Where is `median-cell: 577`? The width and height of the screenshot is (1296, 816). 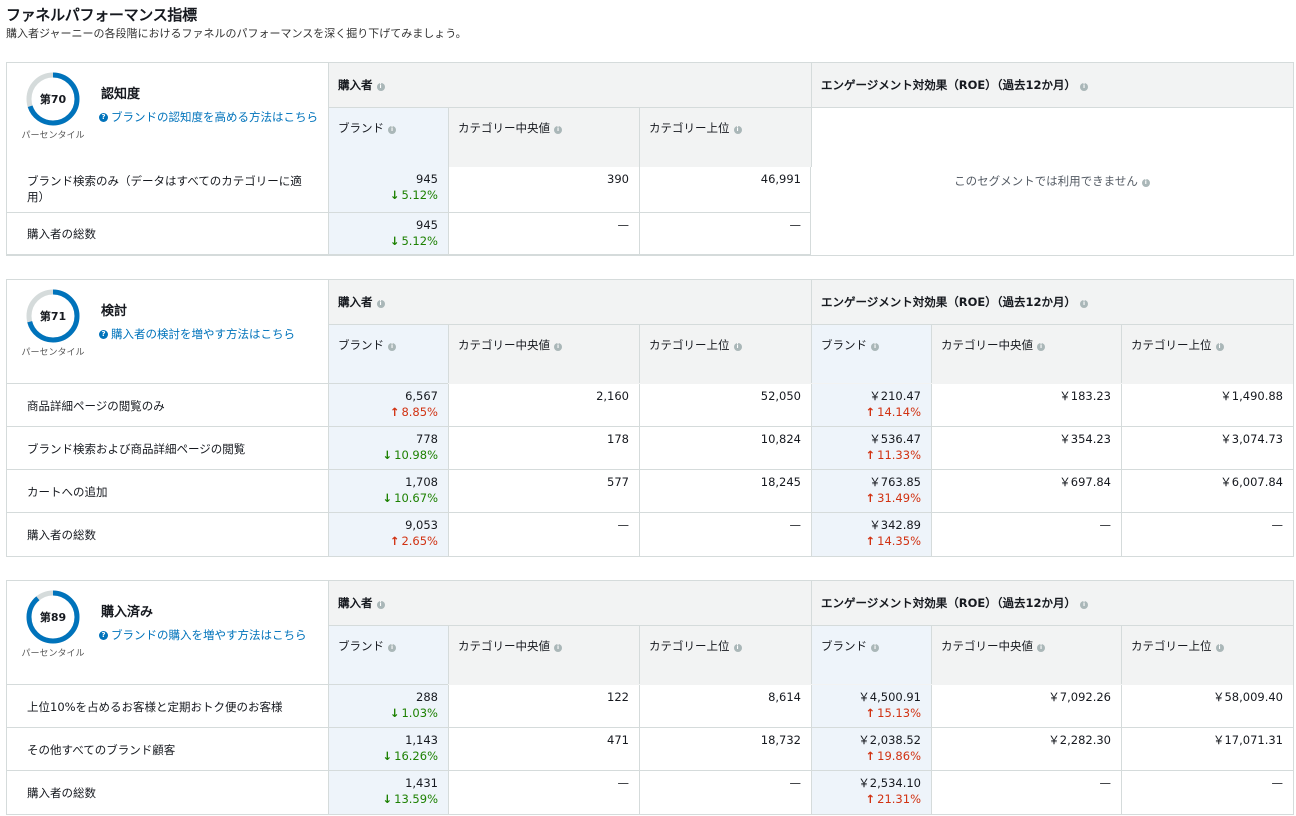 median-cell: 577 is located at coordinates (538, 482).